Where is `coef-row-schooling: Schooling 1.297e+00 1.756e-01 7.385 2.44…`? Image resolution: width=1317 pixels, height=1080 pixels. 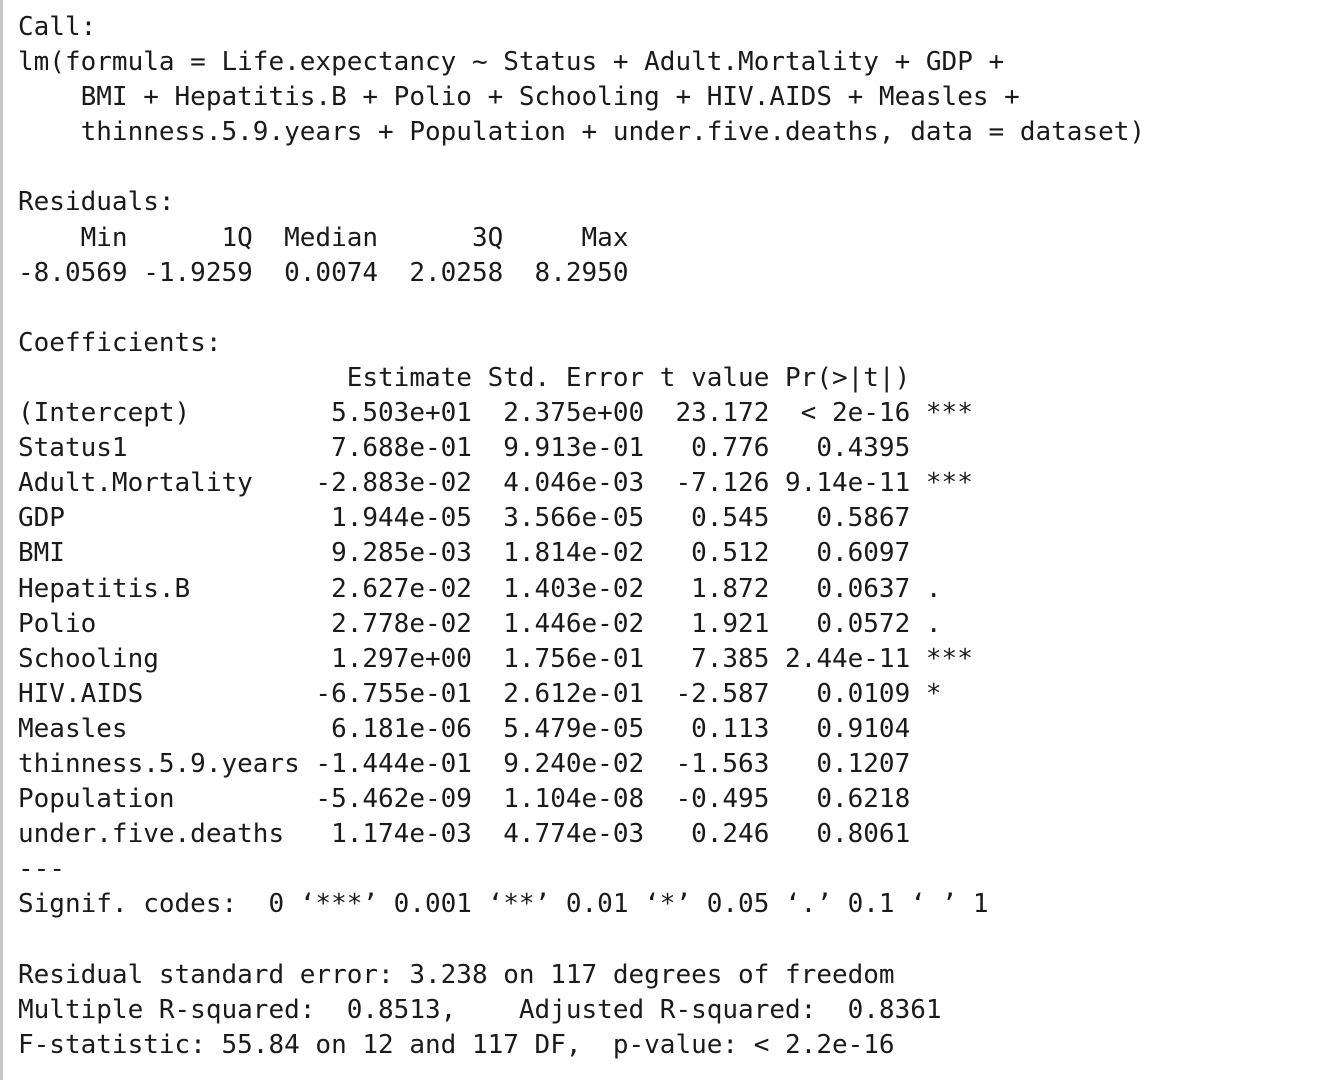 coef-row-schooling: Schooling 1.297e+00 1.756e-01 7.385 2.44… is located at coordinates (495, 658).